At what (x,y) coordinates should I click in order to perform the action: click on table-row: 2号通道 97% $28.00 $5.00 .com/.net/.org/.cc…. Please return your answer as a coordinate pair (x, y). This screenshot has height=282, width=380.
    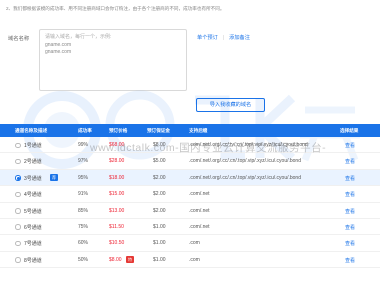
    Looking at the image, I should click on (190, 161).